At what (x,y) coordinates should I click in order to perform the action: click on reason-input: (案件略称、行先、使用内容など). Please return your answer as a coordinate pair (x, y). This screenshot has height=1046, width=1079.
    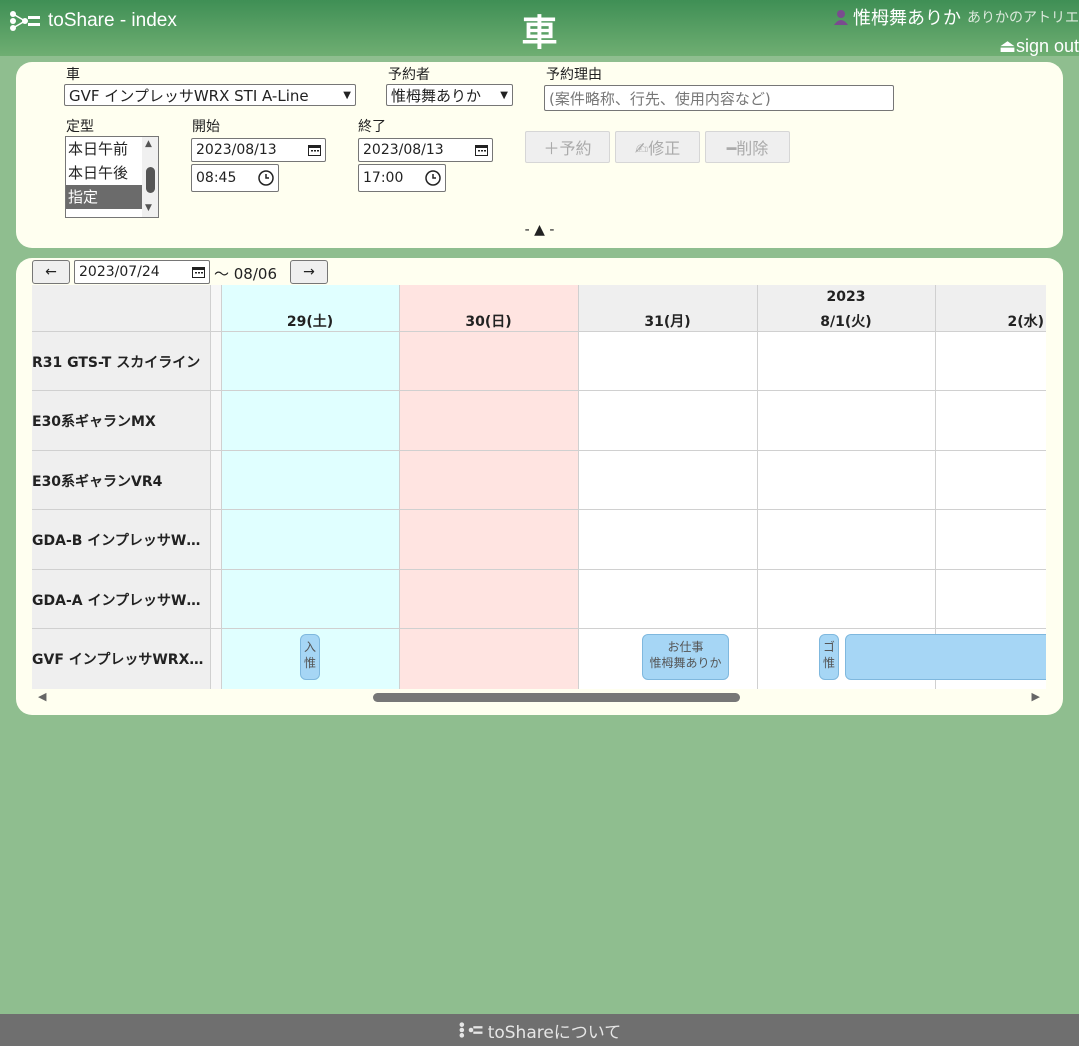
    Looking at the image, I should click on (719, 98).